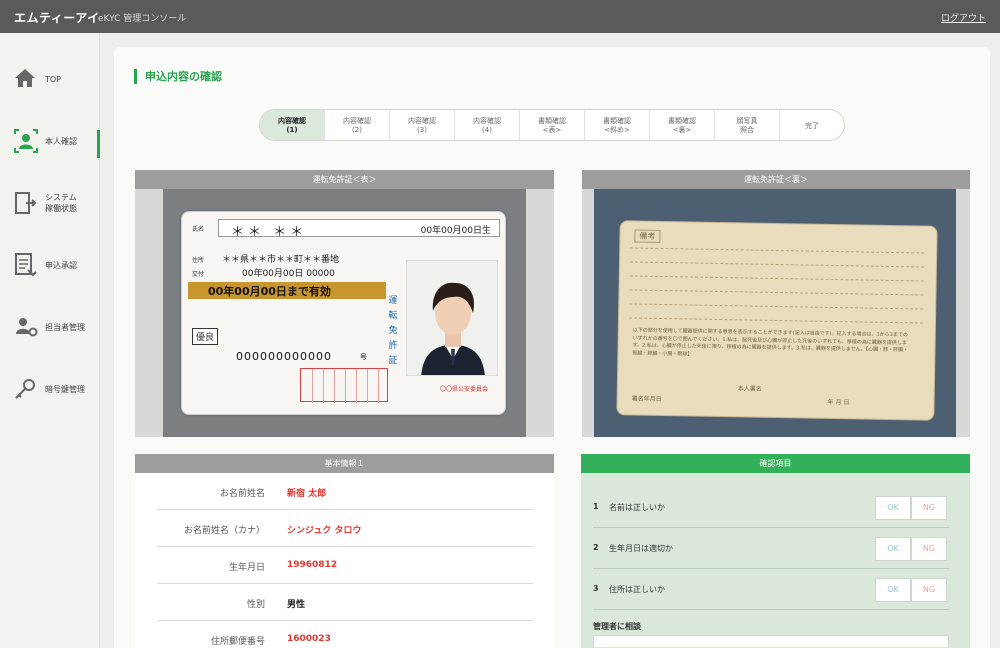 This screenshot has height=648, width=1000. I want to click on license-back-date-label: 署名年月日, so click(646, 399).